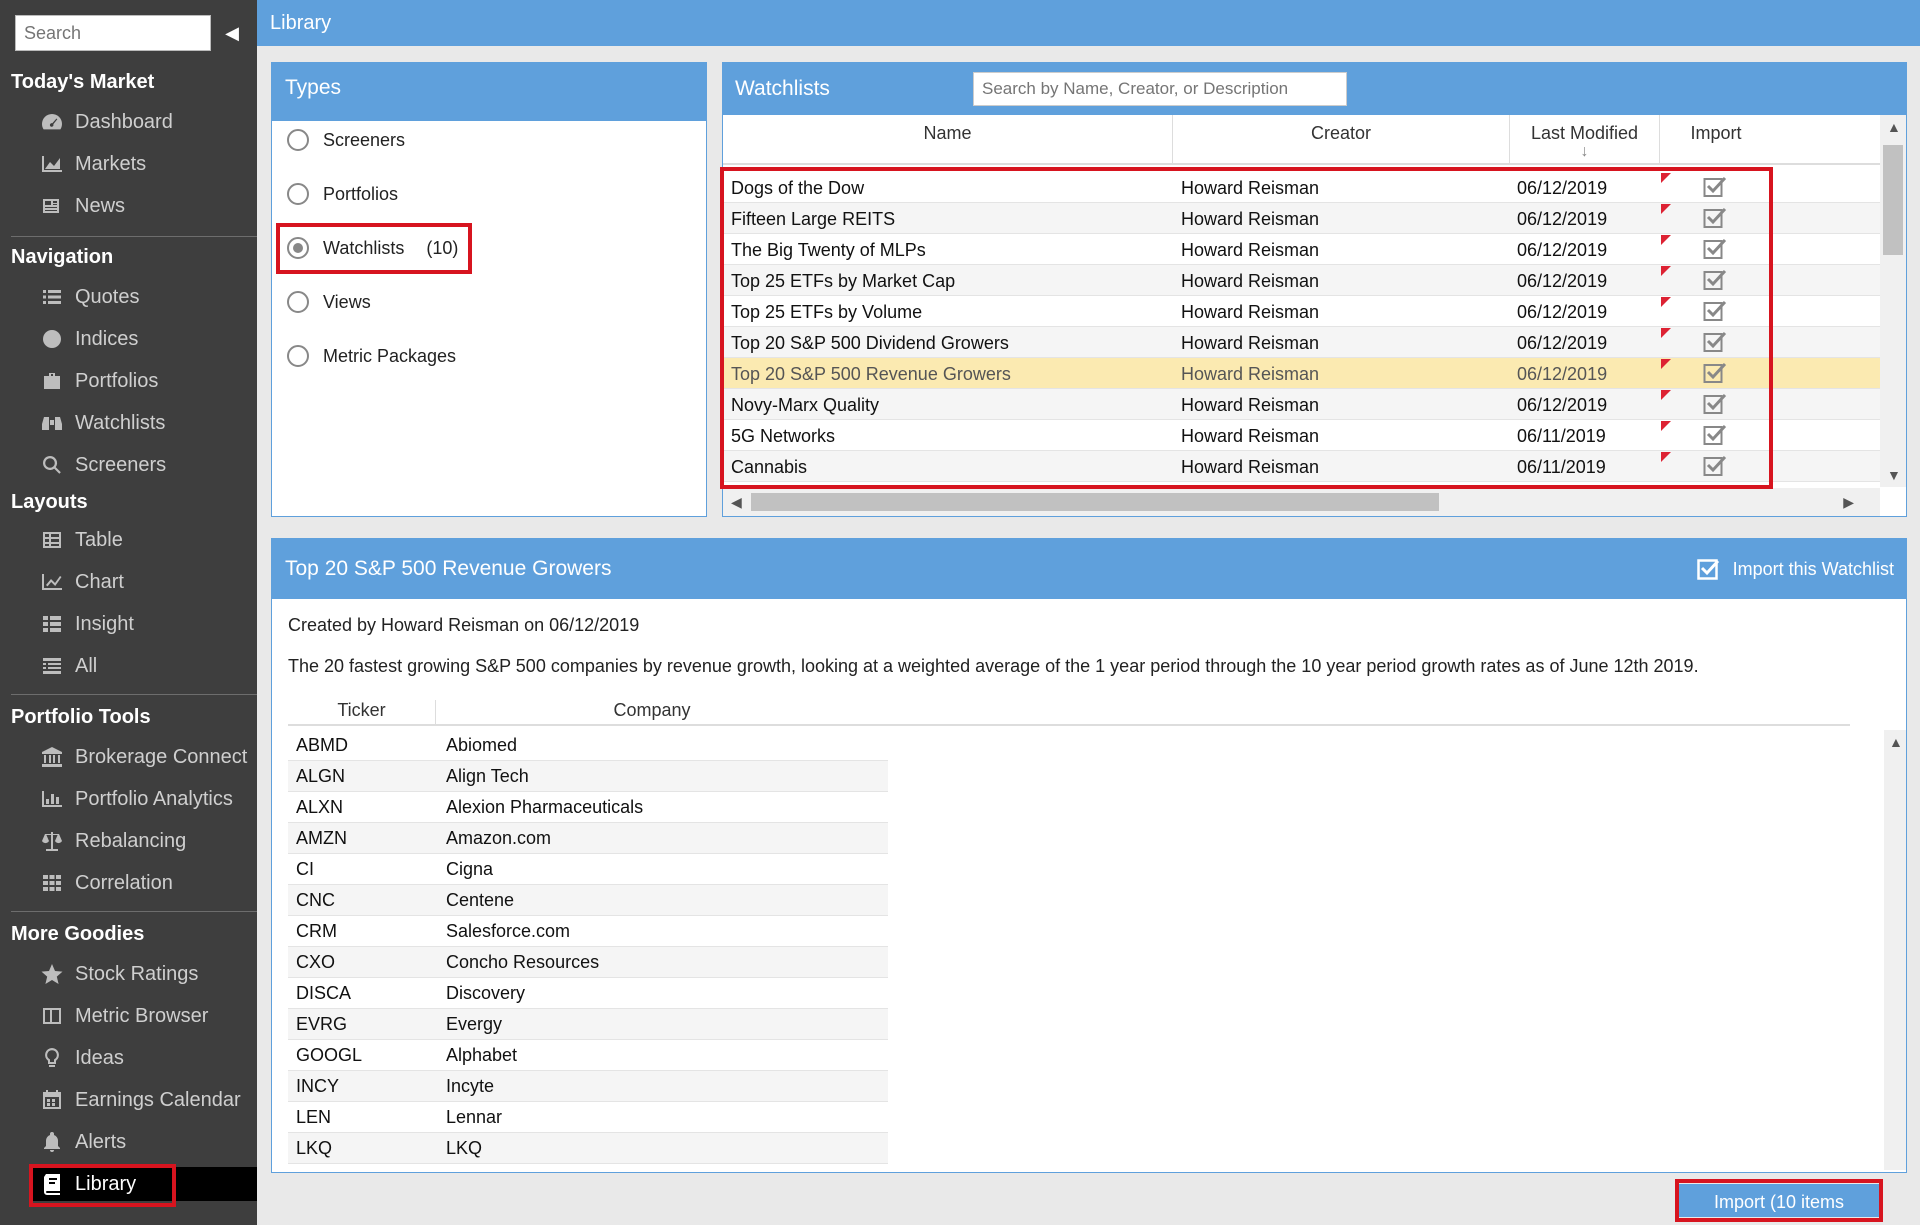  What do you see at coordinates (148, 1058) in the screenshot?
I see `sidebar-item-ideas: Ideas` at bounding box center [148, 1058].